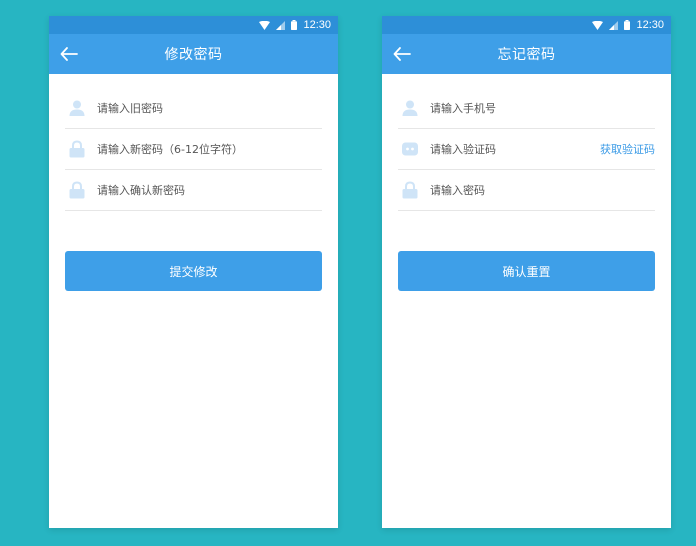 The image size is (696, 546). I want to click on submit-change-button: 提交修改, so click(193, 271).